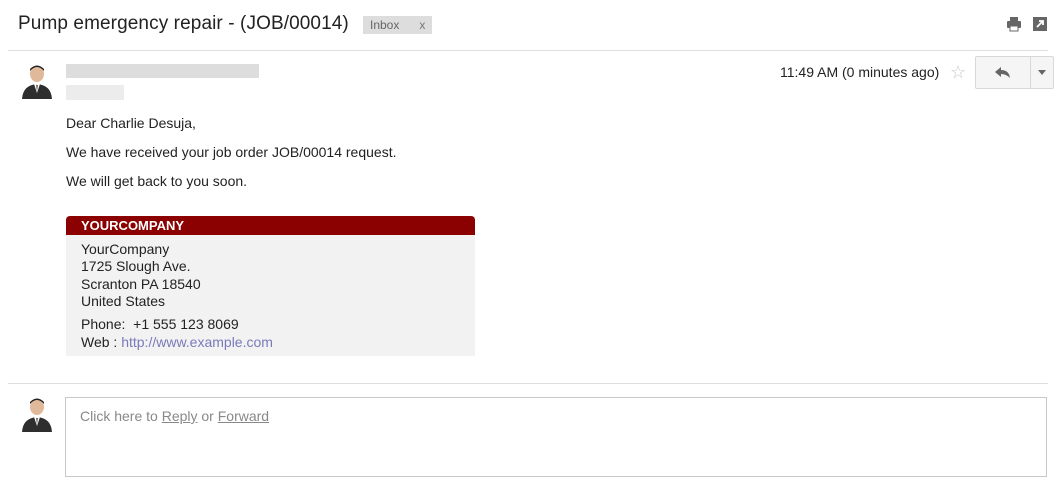  I want to click on sender-email-redacted, so click(95, 92).